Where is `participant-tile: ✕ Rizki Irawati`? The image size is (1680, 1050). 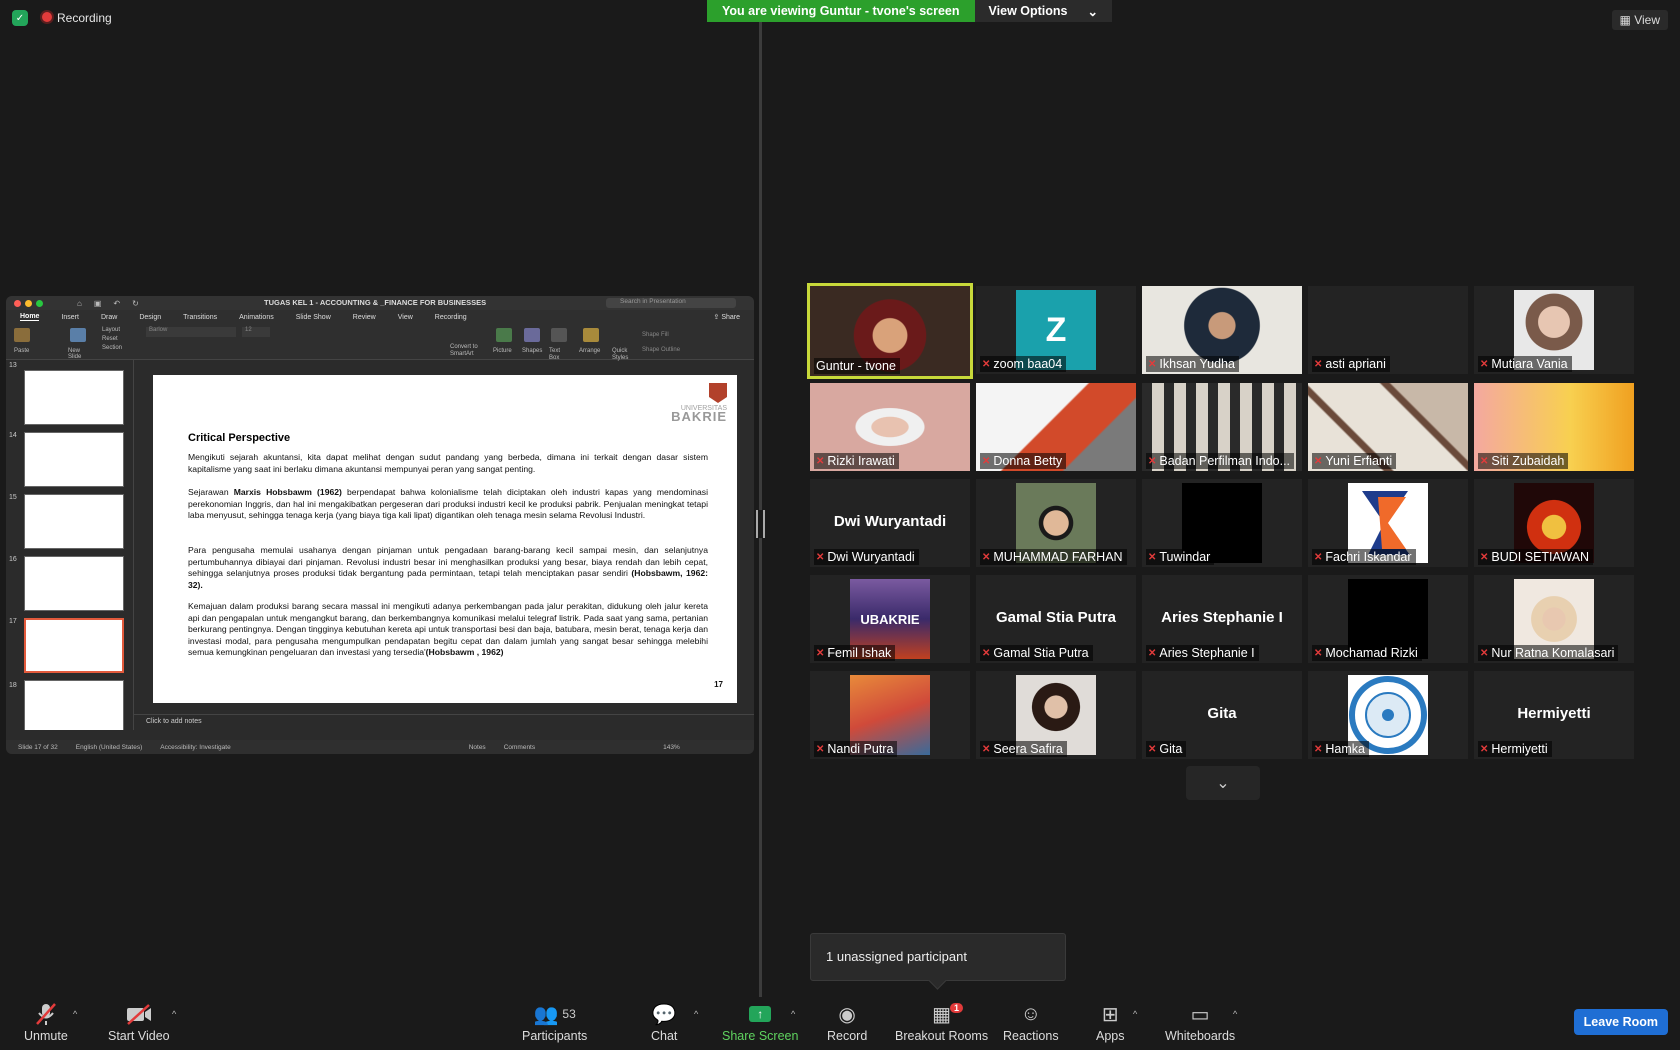
participant-tile: ✕ Rizki Irawati is located at coordinates (890, 427).